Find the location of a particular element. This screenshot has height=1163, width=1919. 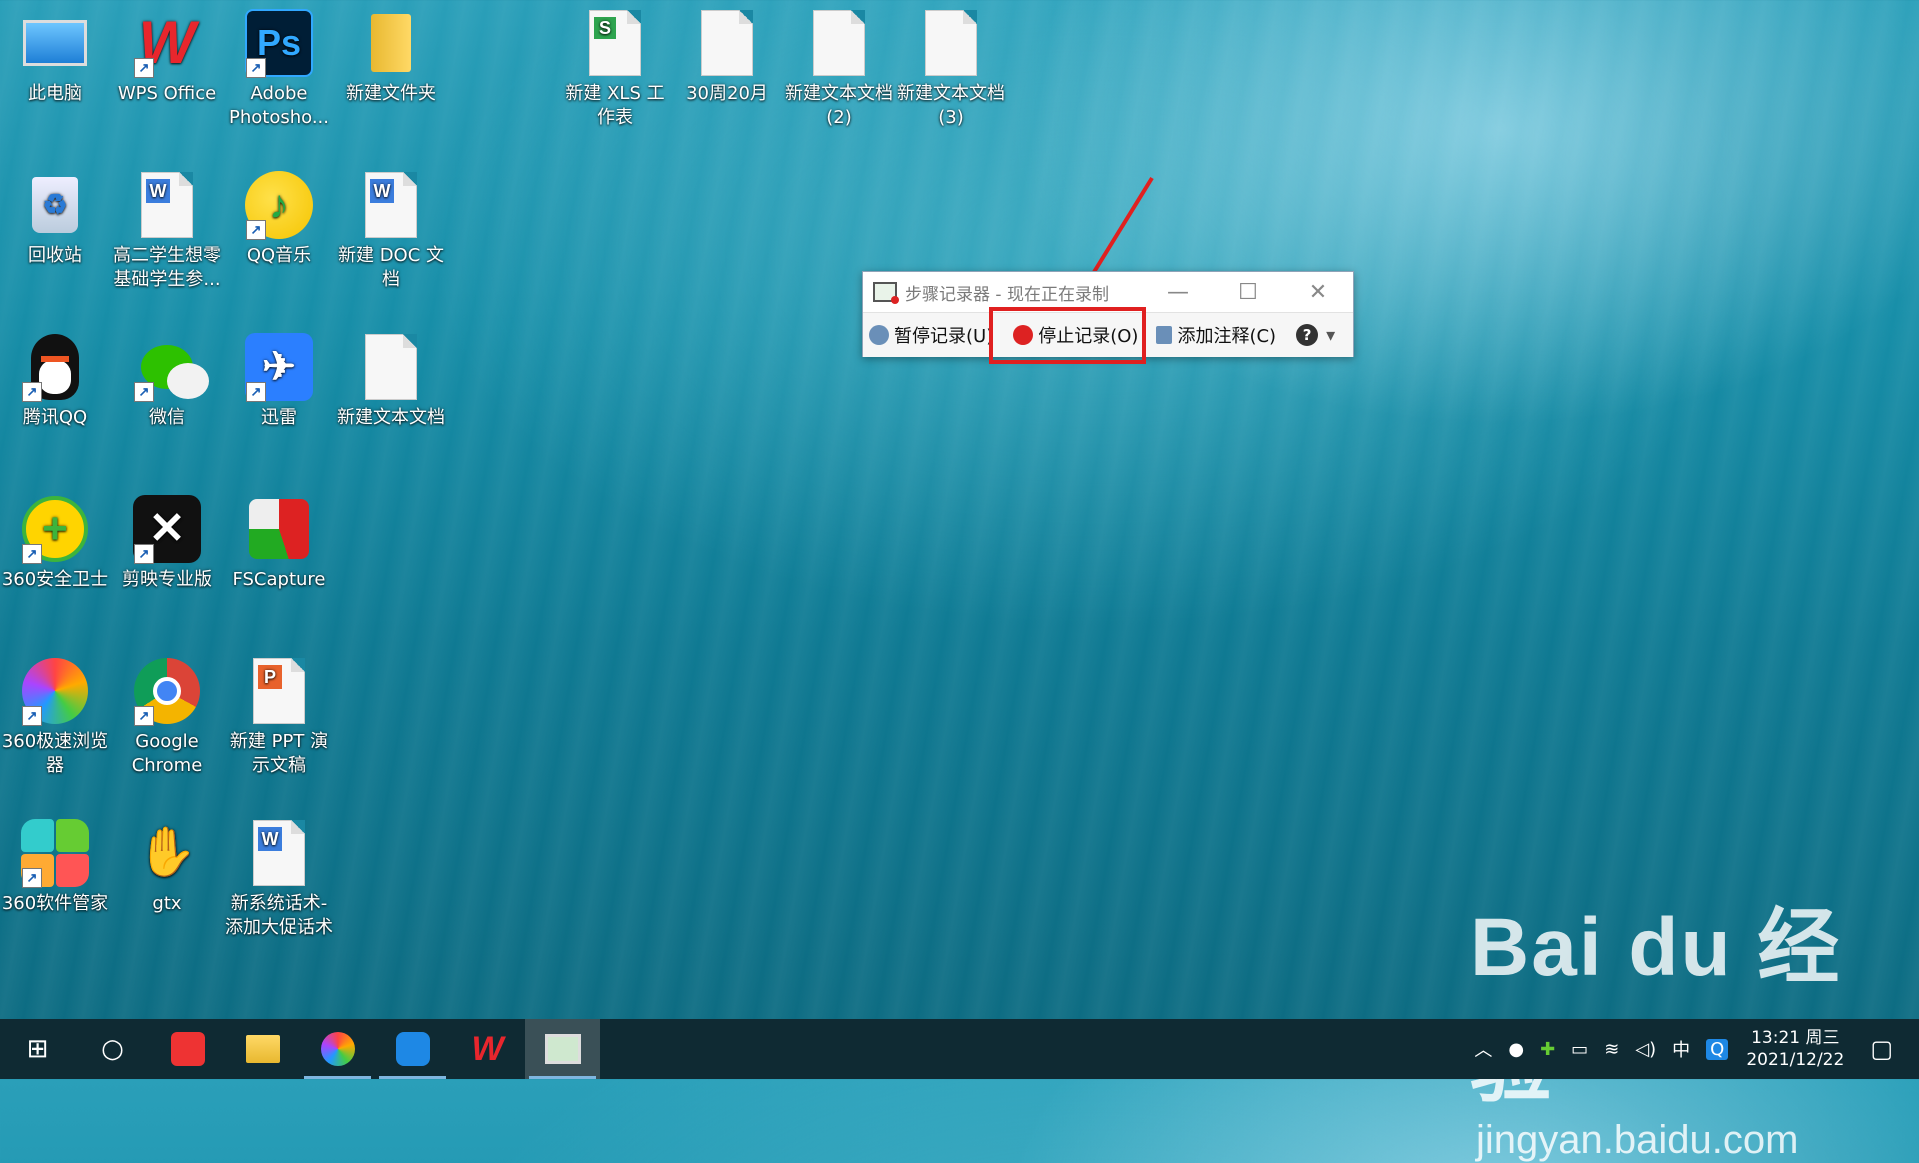

red-app-icon is located at coordinates (187, 1049).